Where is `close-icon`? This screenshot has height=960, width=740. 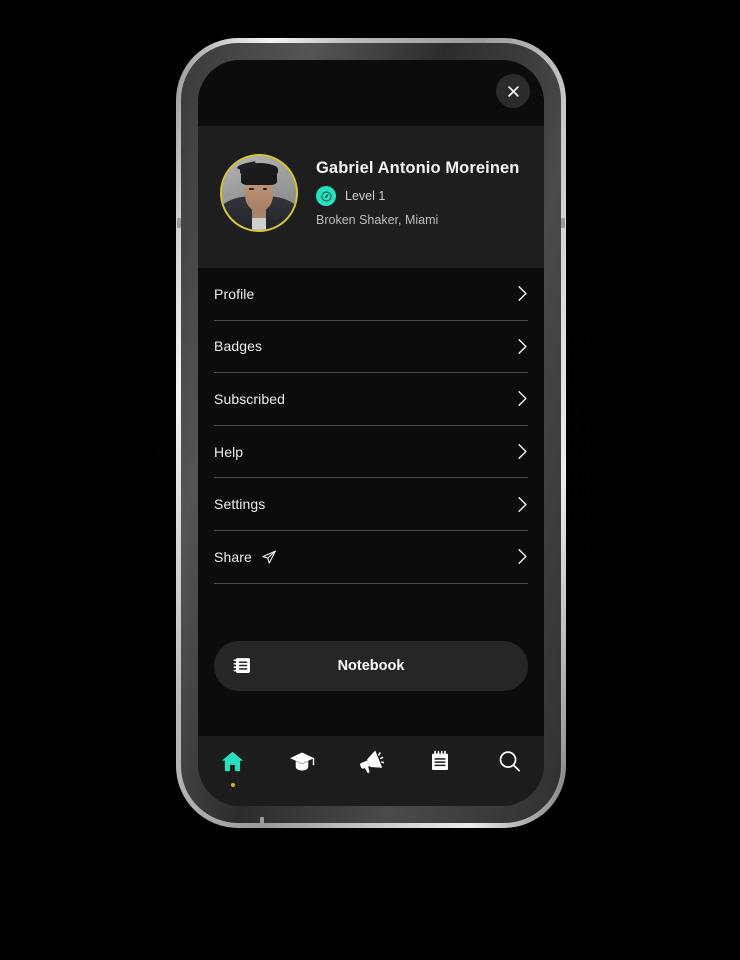
close-icon is located at coordinates (513, 91).